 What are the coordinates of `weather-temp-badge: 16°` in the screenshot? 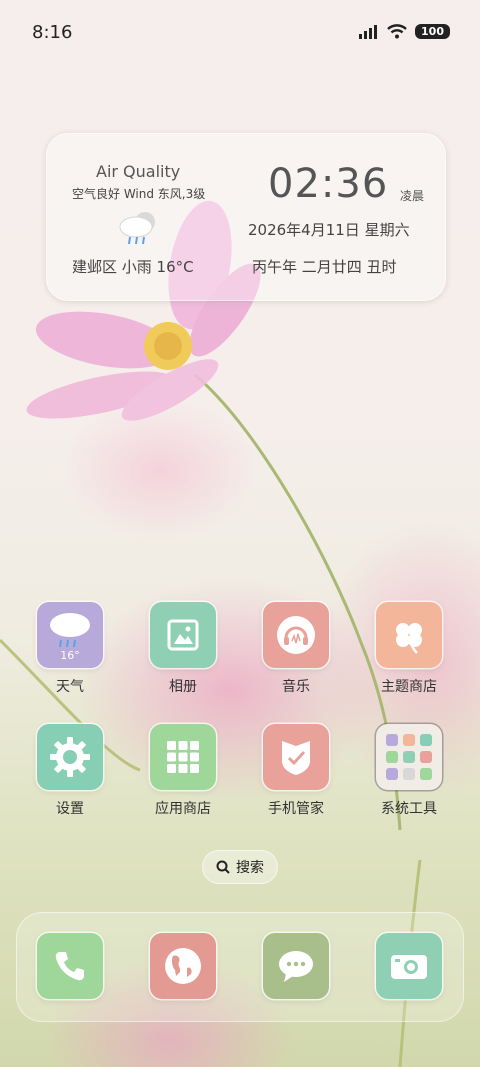 It's located at (70, 655).